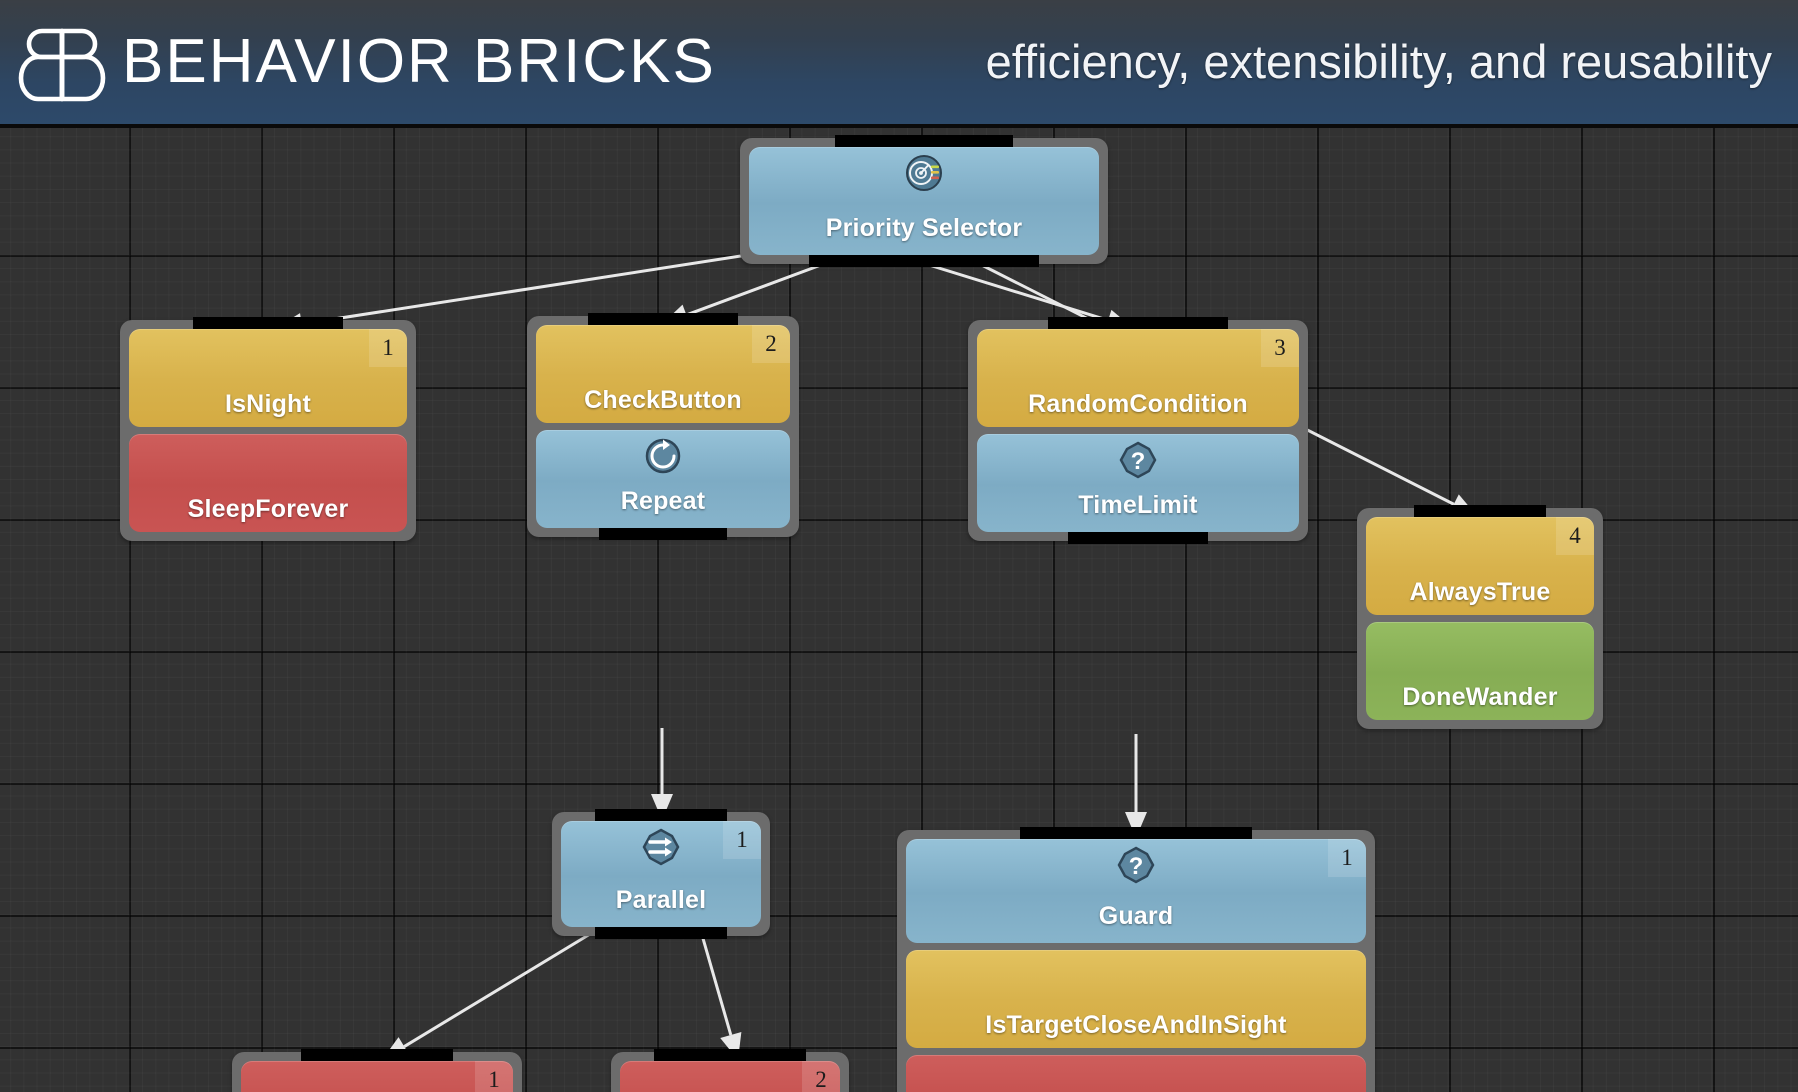  Describe the element at coordinates (924, 228) in the screenshot. I see `node-label: Priority Selector` at that location.